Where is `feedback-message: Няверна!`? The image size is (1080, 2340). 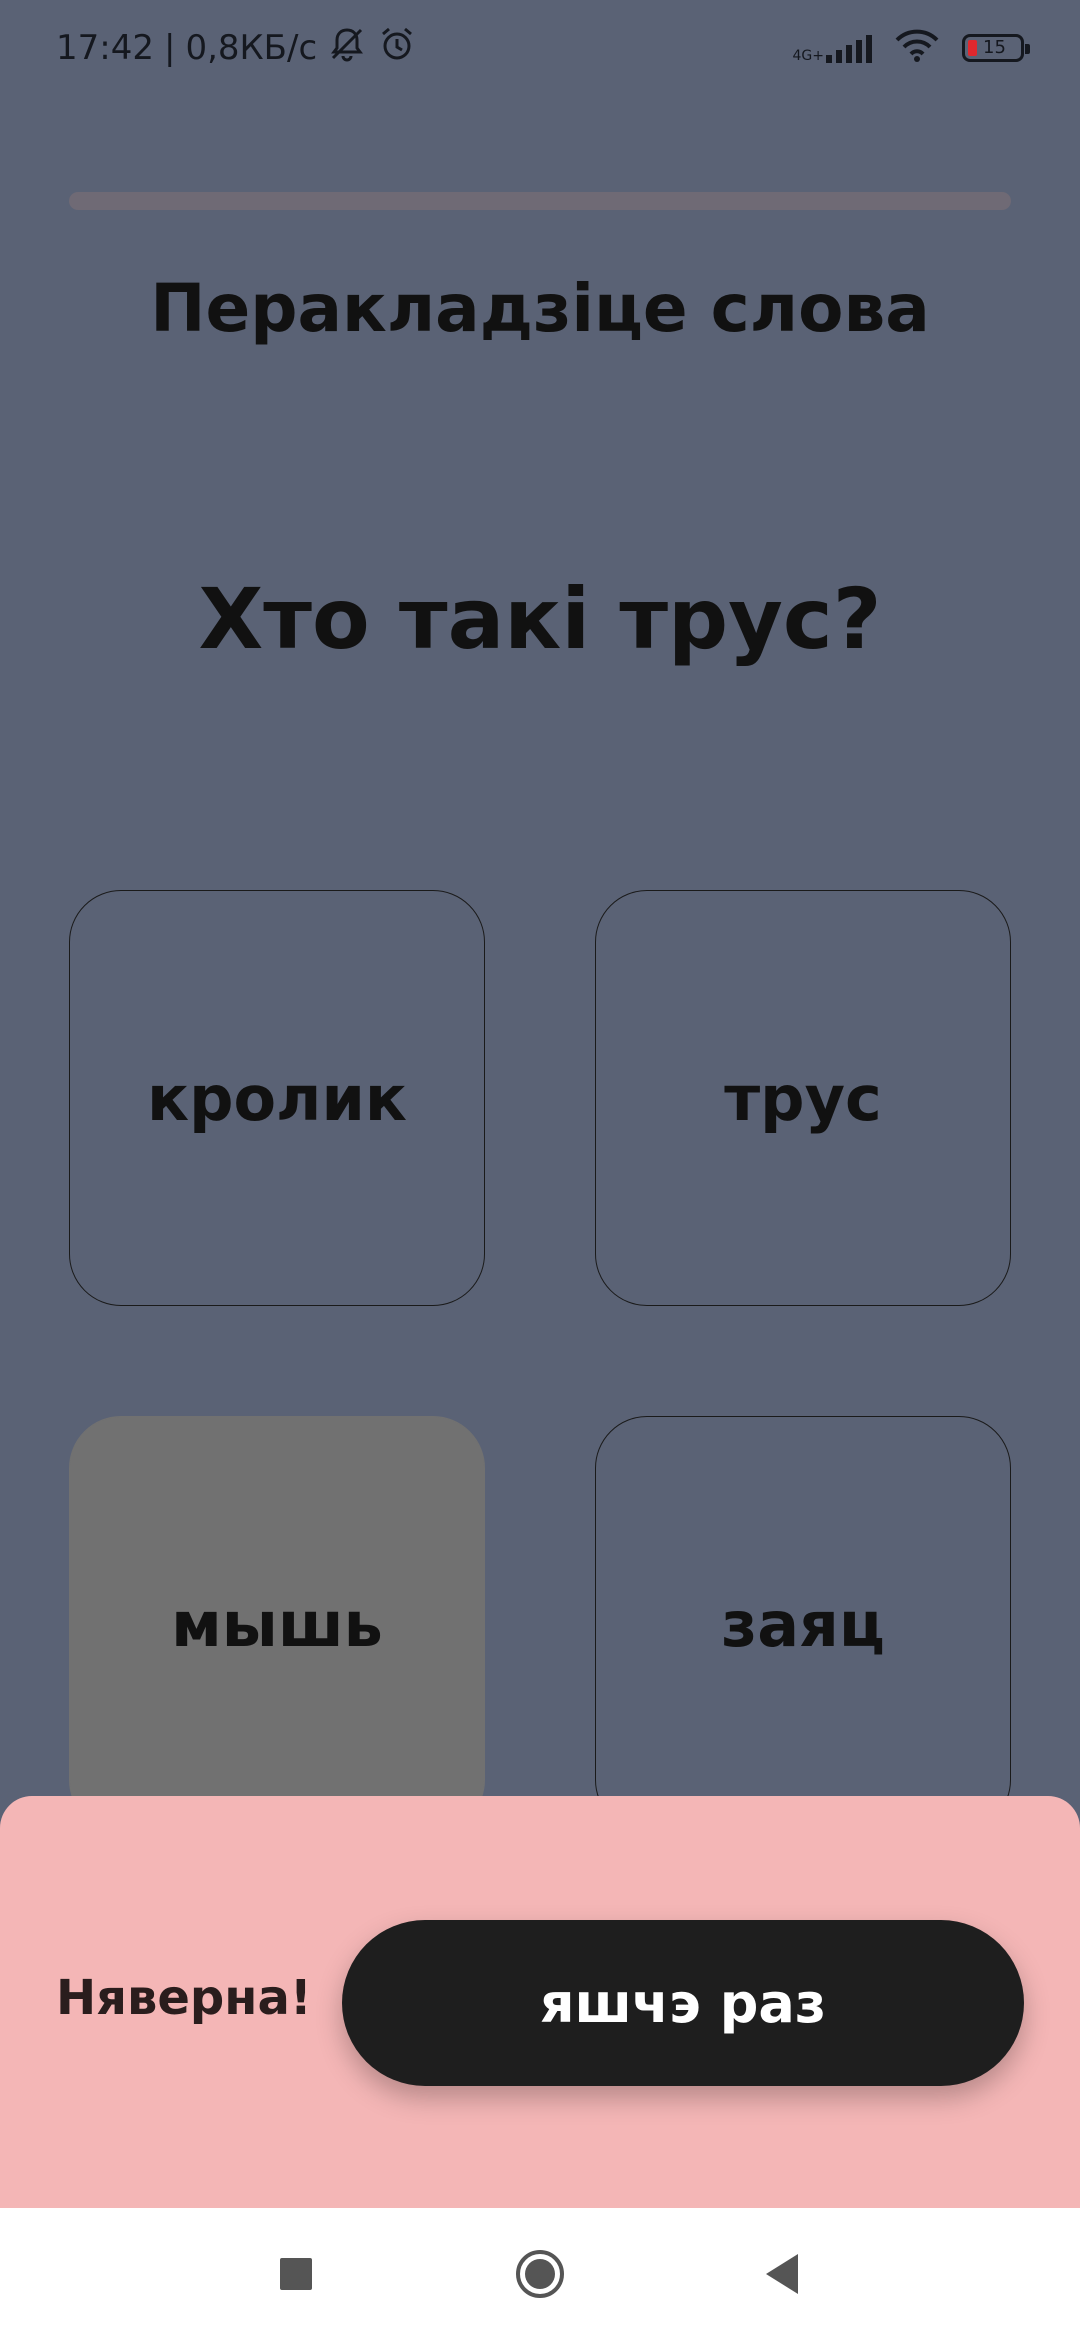 feedback-message: Няверна! is located at coordinates (184, 1998).